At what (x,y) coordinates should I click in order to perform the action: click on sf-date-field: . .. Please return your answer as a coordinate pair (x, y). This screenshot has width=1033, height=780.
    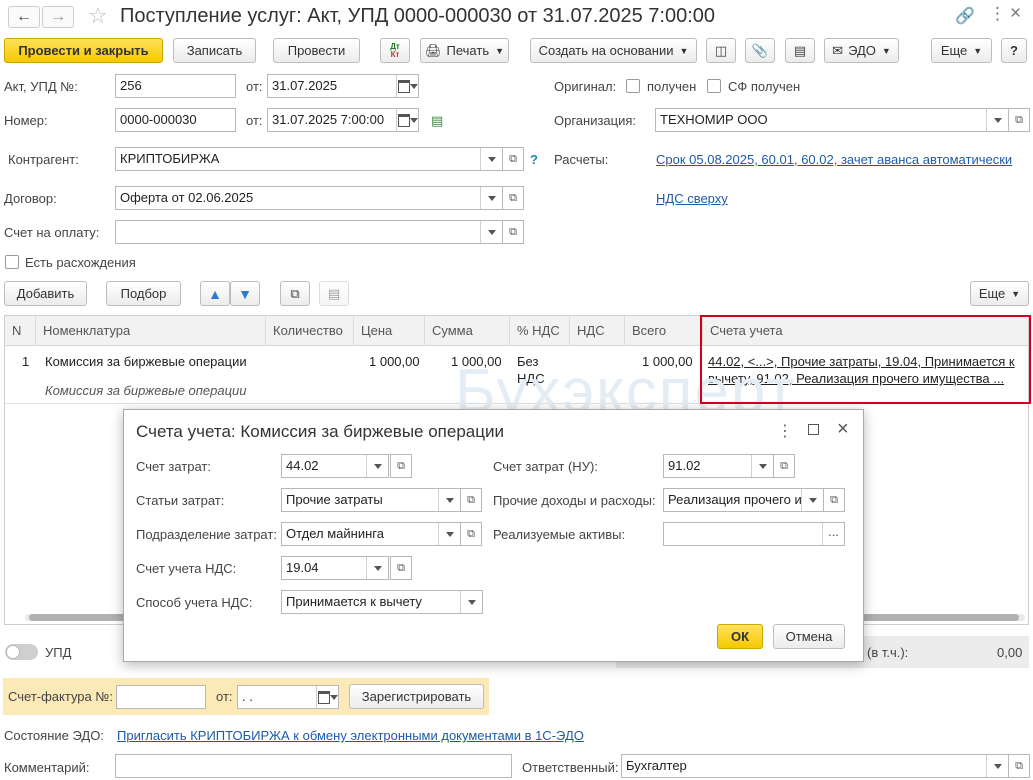
    Looking at the image, I should click on (288, 697).